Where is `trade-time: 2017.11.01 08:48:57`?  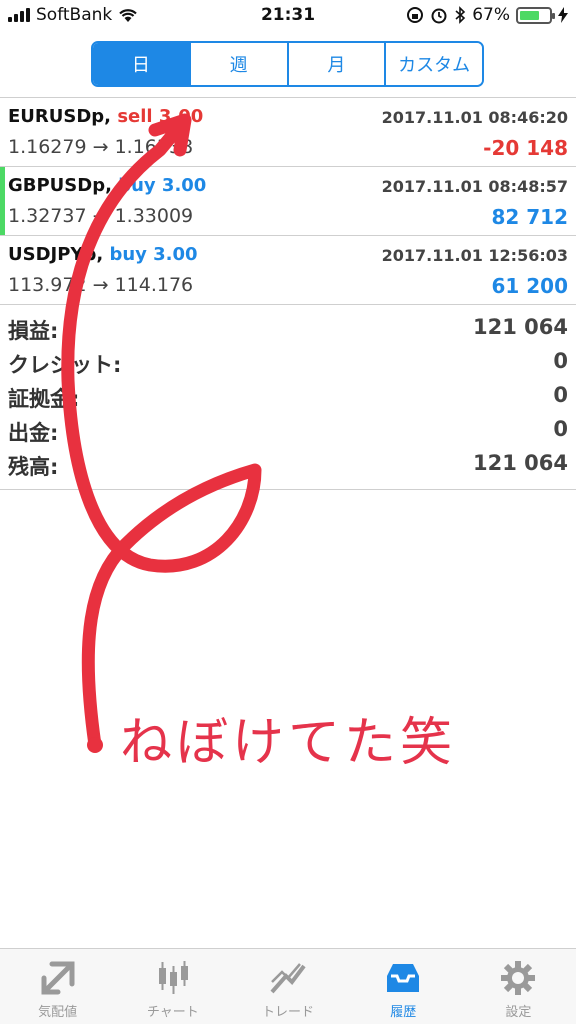
trade-time: 2017.11.01 08:48:57 is located at coordinates (474, 186).